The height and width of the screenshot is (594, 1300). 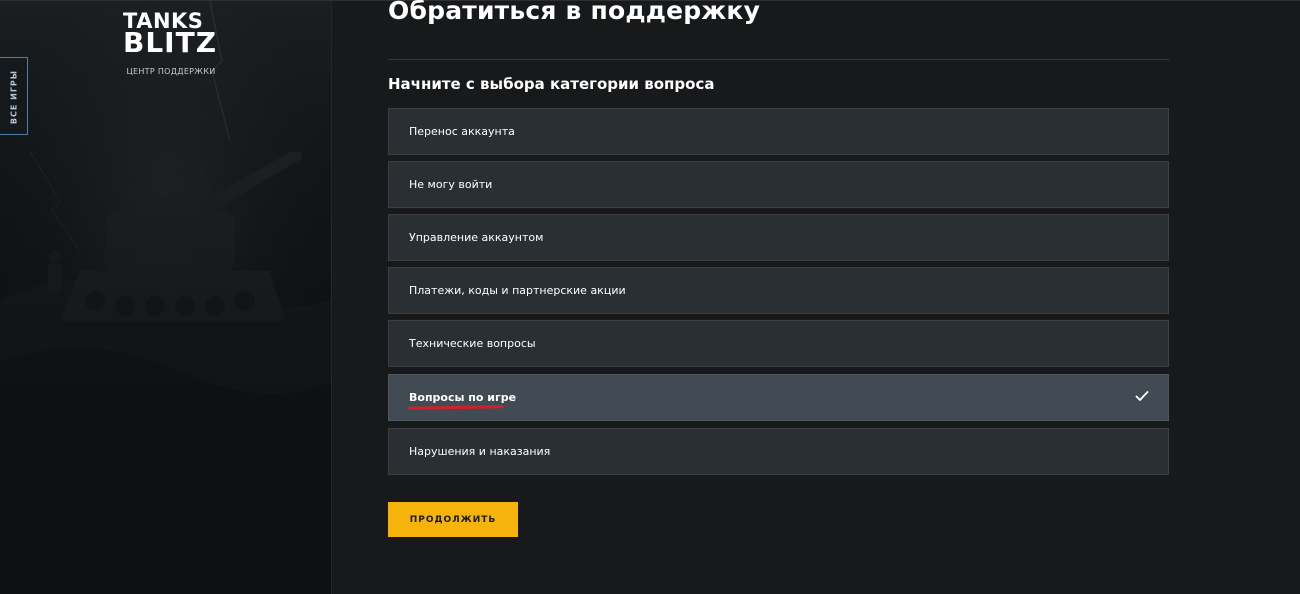 I want to click on category-label: Нарушения и наказания, so click(x=480, y=451).